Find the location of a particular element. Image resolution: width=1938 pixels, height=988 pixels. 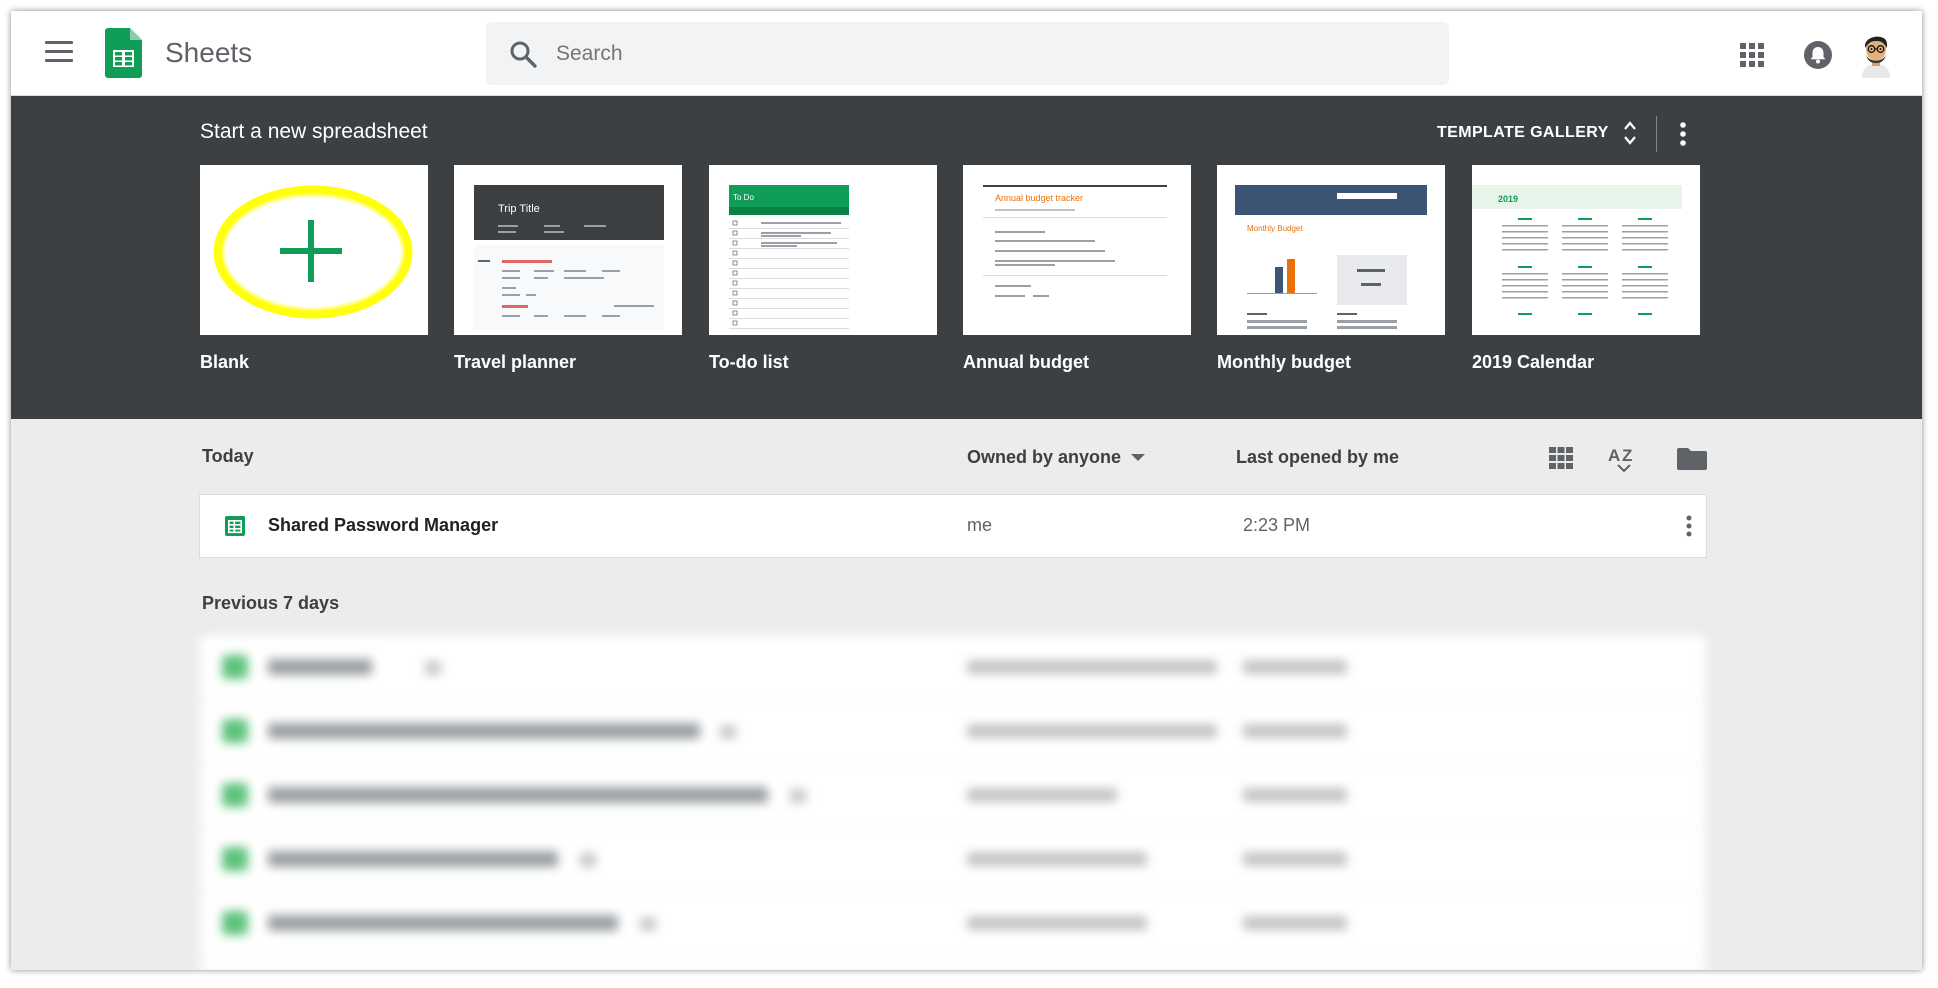

thumb-title: Annual budget tracker is located at coordinates (1039, 198).